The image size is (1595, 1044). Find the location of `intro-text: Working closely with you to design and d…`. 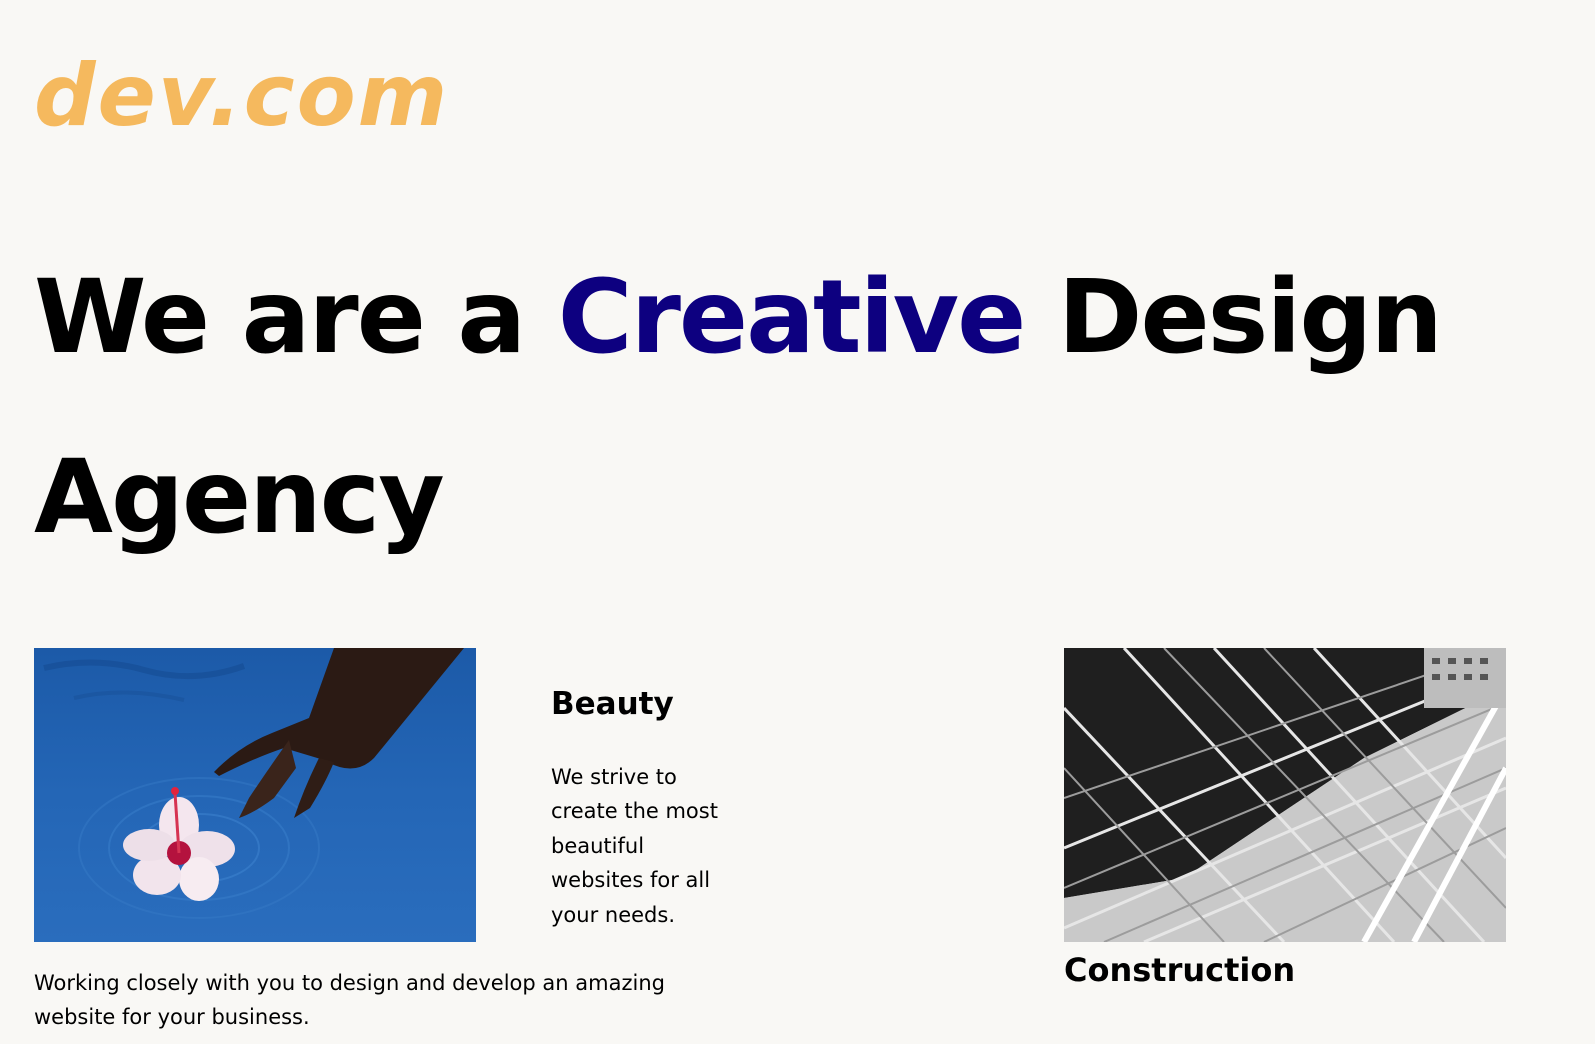

intro-text: Working closely with you to design and d… is located at coordinates (349, 1000).